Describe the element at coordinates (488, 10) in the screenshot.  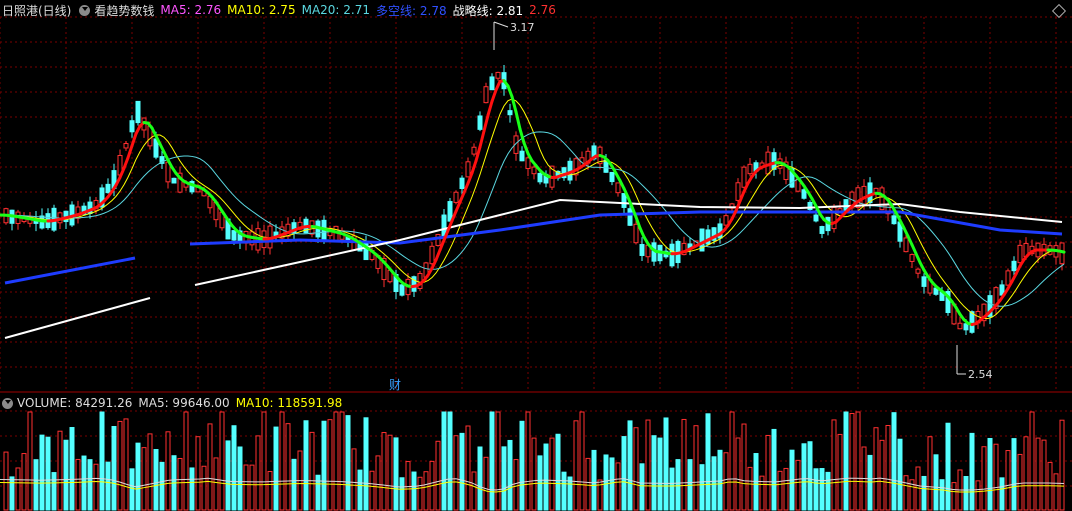
I see `zhanlue-value: 战略线: 2.81` at that location.